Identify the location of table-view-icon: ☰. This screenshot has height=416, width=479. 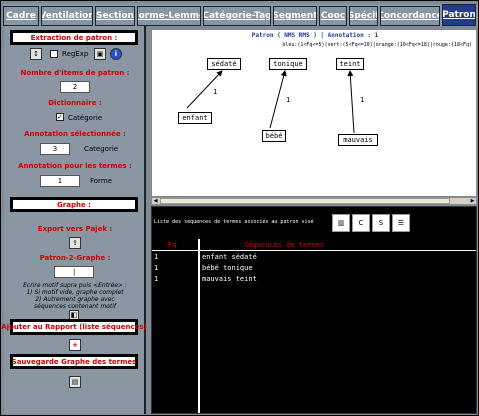
(401, 223).